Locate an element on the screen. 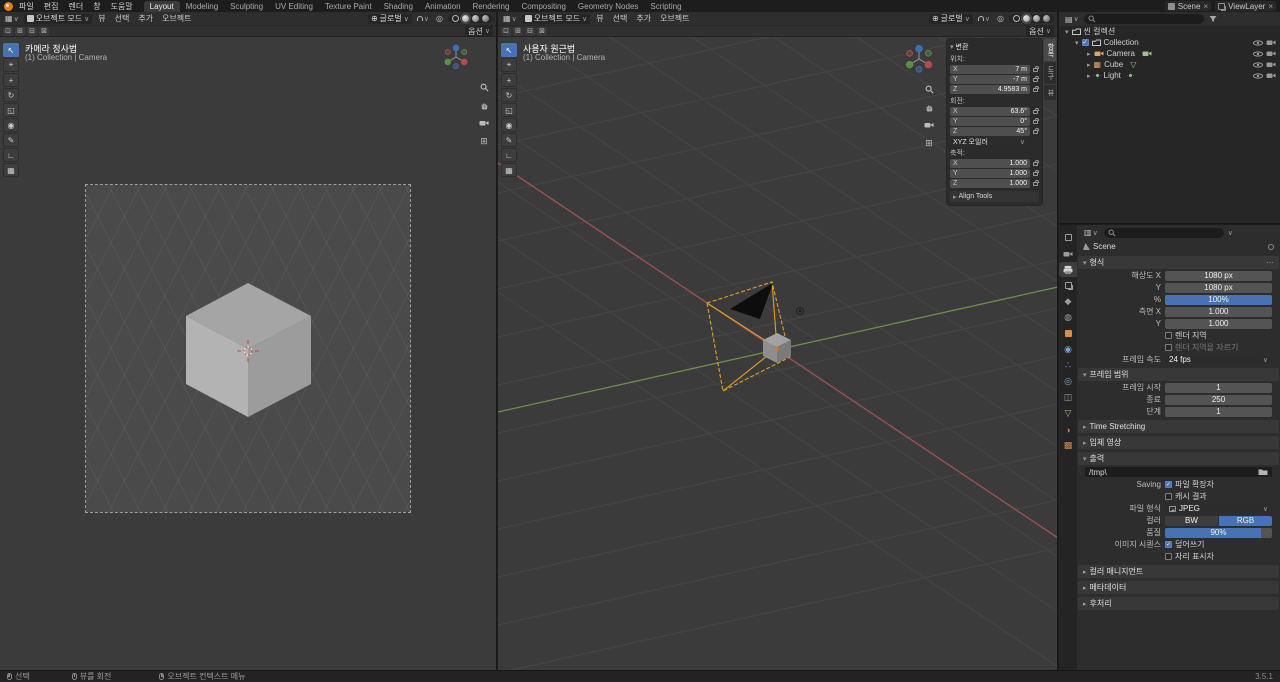  tab-constraints: ◫ is located at coordinates (1068, 397).